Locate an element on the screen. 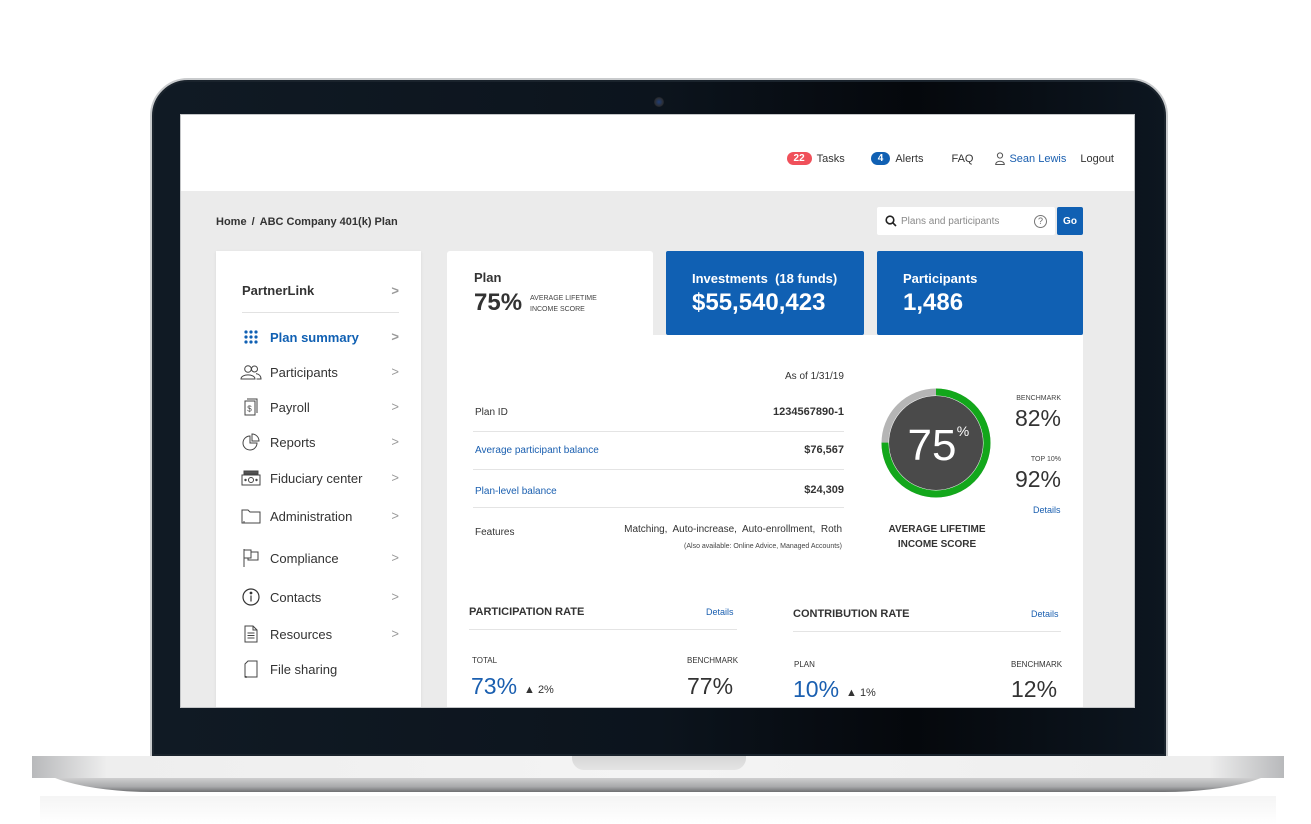 Image resolution: width=1311 pixels, height=824 pixels. gauge-value: 75 is located at coordinates (932, 445).